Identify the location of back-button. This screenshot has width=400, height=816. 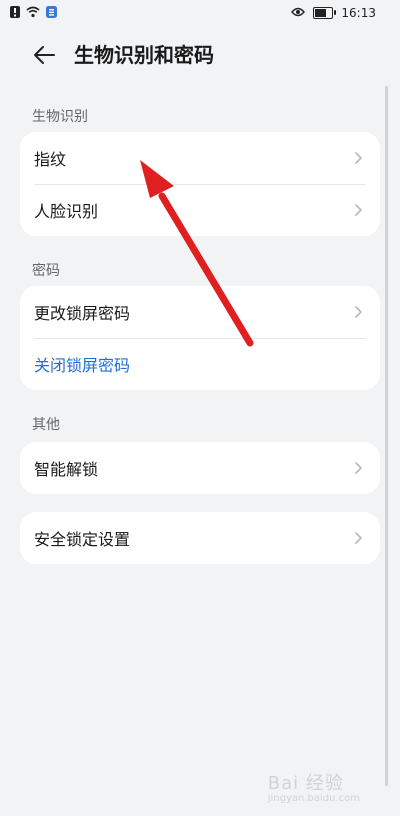
(45, 55).